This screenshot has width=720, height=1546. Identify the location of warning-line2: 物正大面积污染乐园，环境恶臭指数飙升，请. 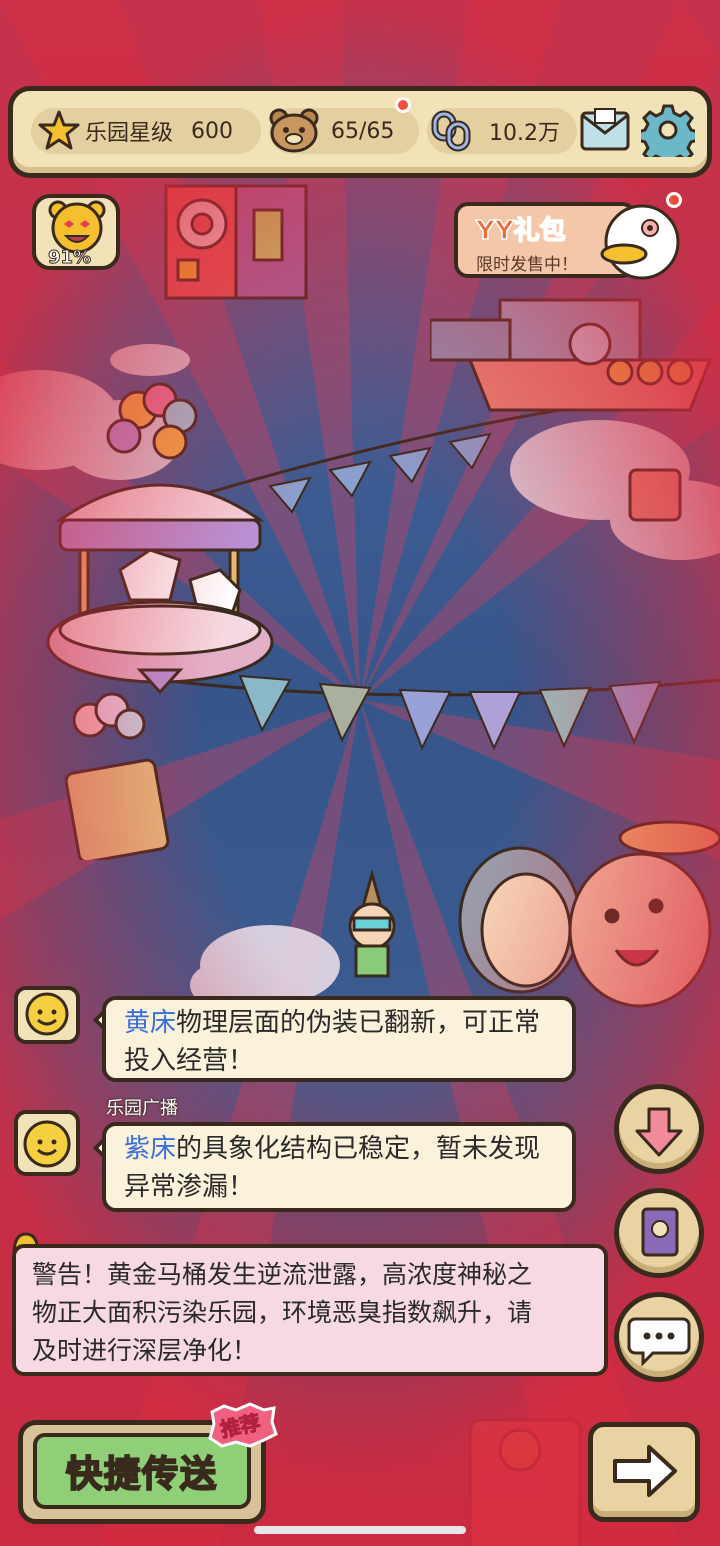
(282, 1312).